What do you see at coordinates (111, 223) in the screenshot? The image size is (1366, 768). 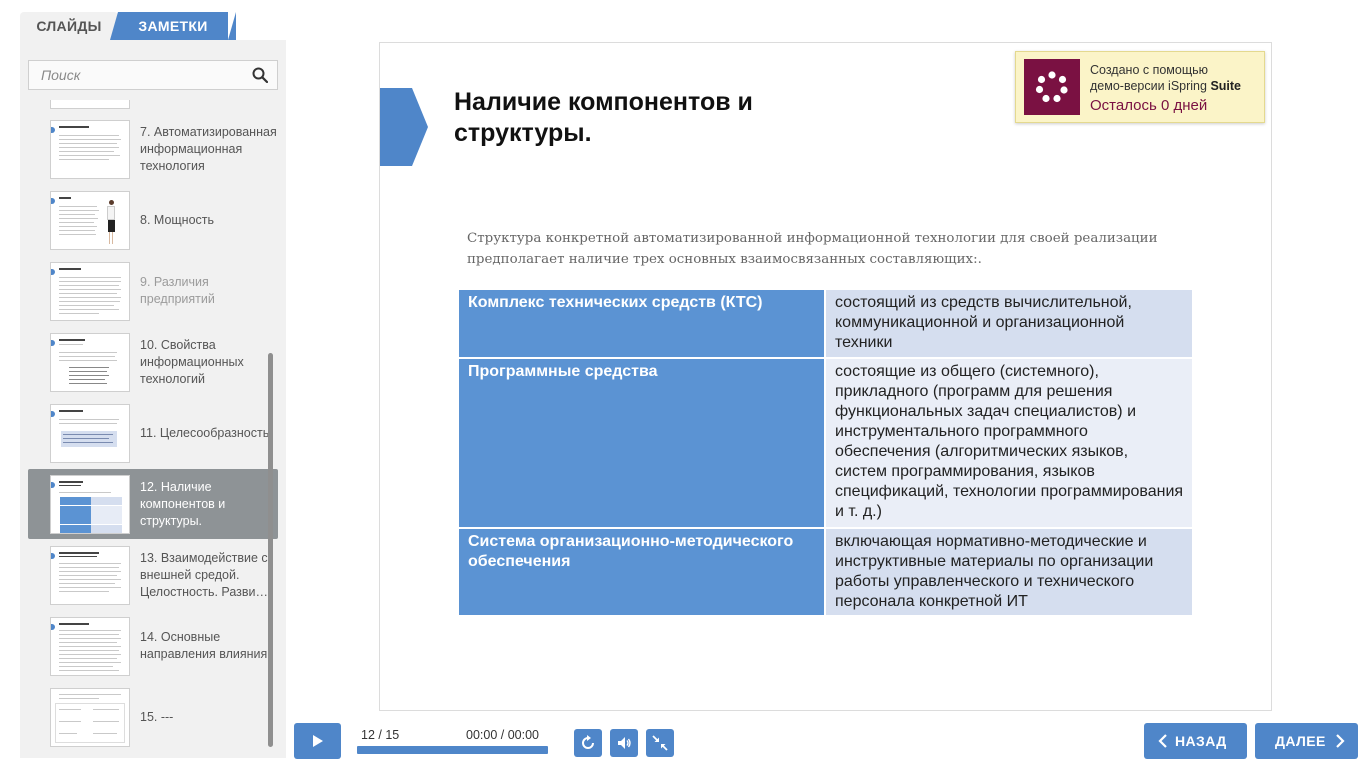 I see `person-figure-icon` at bounding box center [111, 223].